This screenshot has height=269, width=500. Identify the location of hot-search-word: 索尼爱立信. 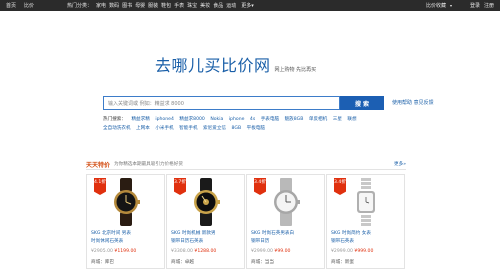
(214, 128).